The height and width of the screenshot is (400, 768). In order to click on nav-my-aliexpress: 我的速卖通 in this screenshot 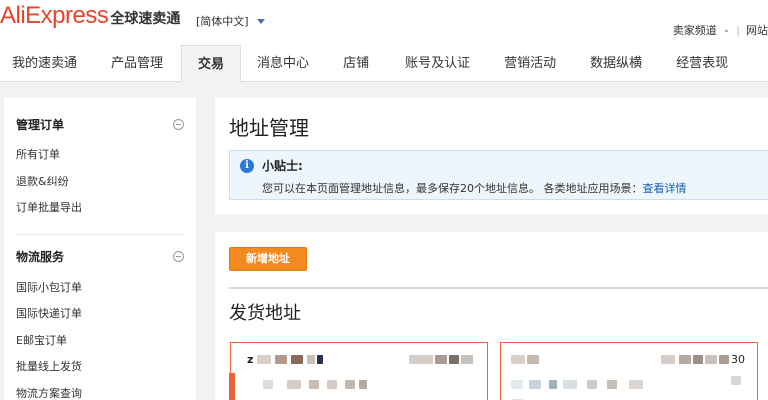, I will do `click(44, 64)`.